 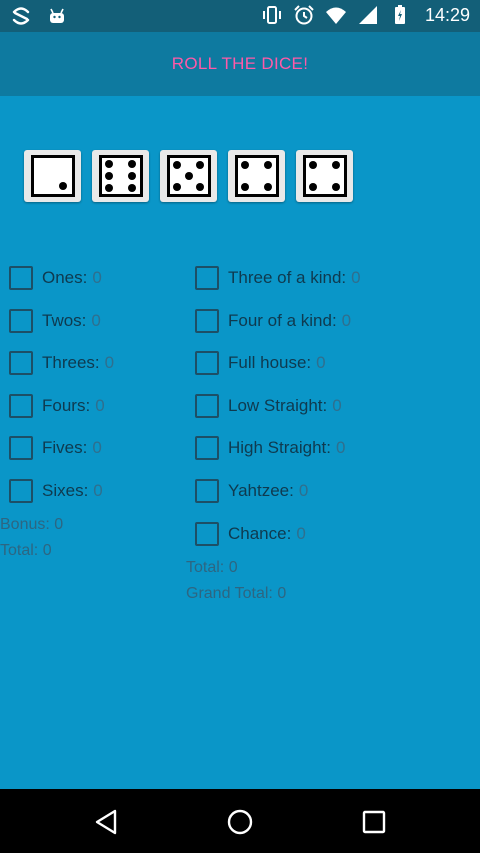 I want to click on lower-total-label: Total: 0, so click(x=212, y=567).